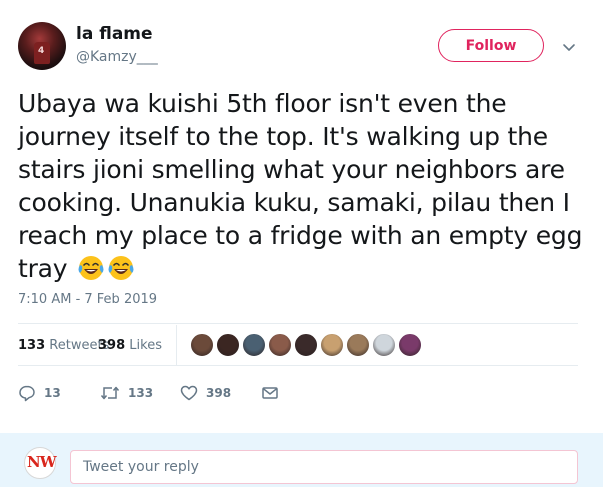 The image size is (603, 487). Describe the element at coordinates (32, 345) in the screenshot. I see `retweets-count: 133` at that location.